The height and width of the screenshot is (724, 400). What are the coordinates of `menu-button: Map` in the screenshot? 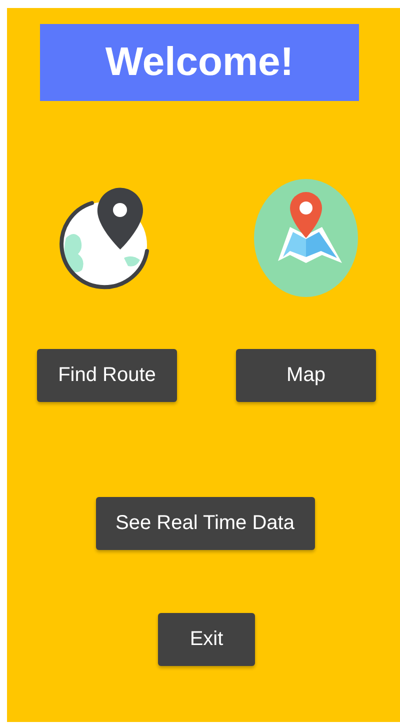 It's located at (306, 375).